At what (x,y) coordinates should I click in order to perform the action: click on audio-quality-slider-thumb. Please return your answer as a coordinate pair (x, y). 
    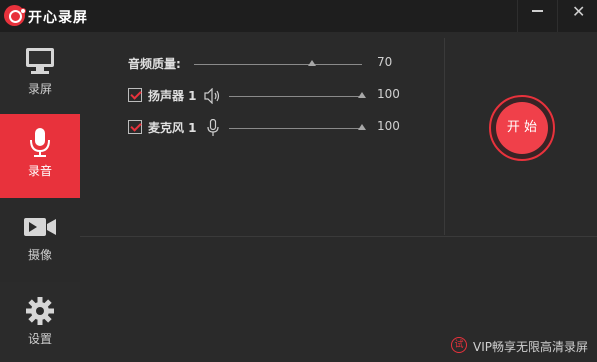
    Looking at the image, I should click on (311, 63).